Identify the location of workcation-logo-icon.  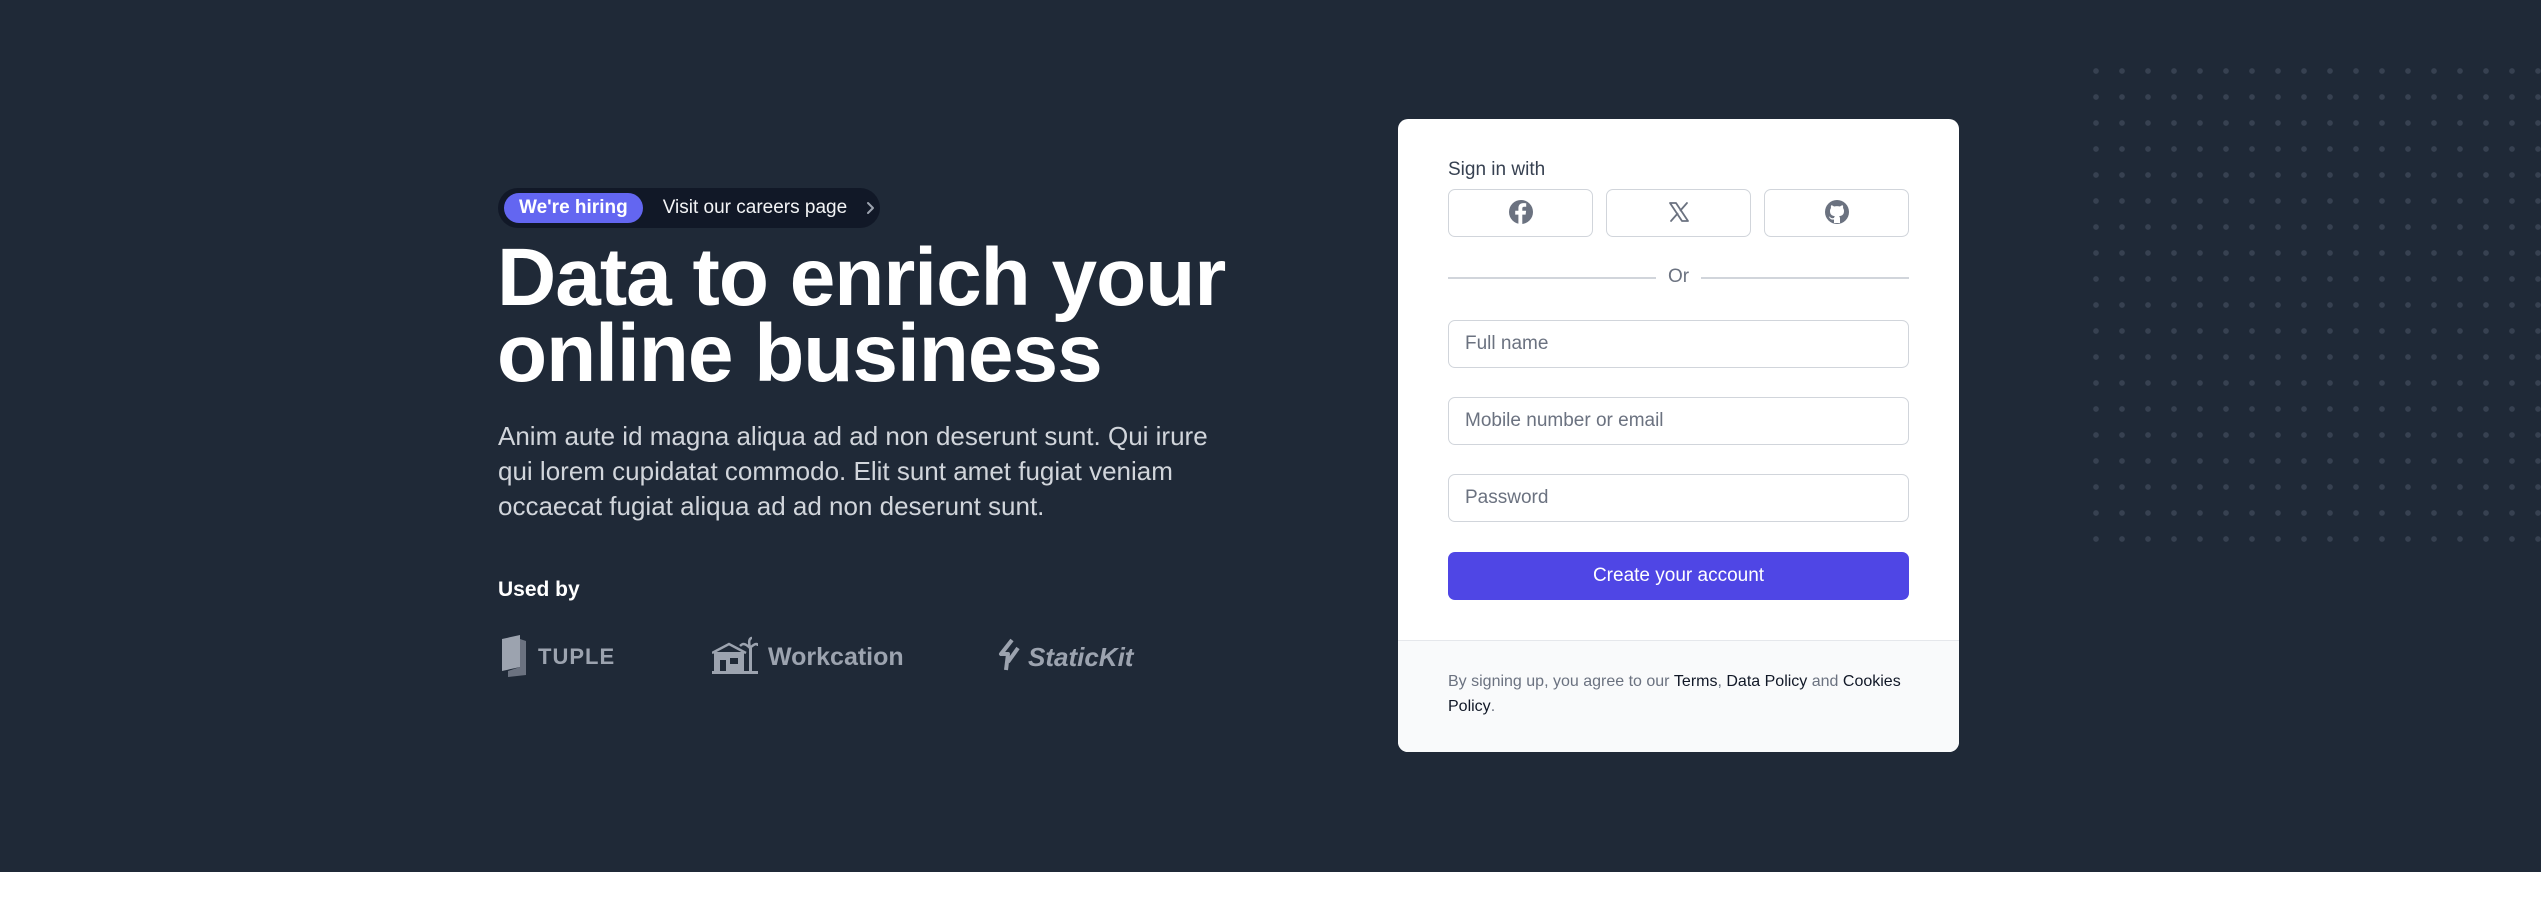
(735, 657).